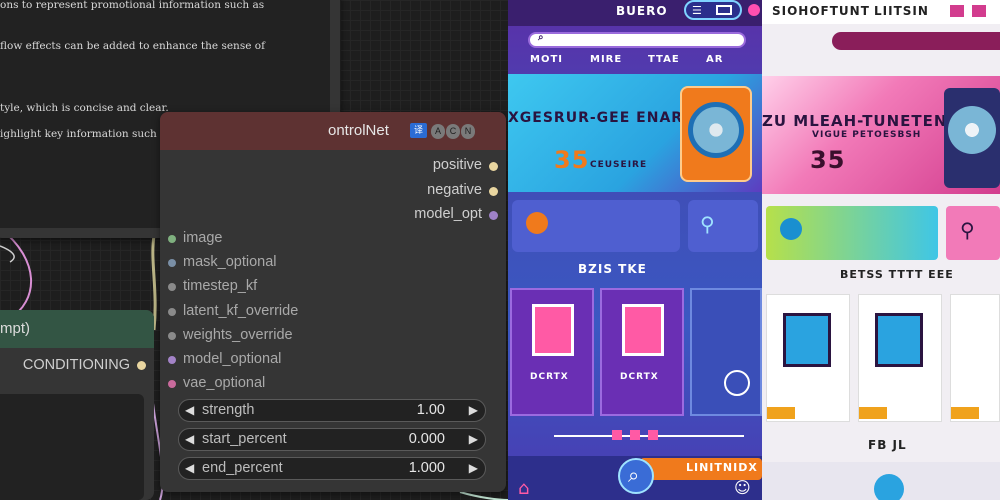 The width and height of the screenshot is (1000, 500). I want to click on input-vae-optional: vae_optional, so click(260, 385).